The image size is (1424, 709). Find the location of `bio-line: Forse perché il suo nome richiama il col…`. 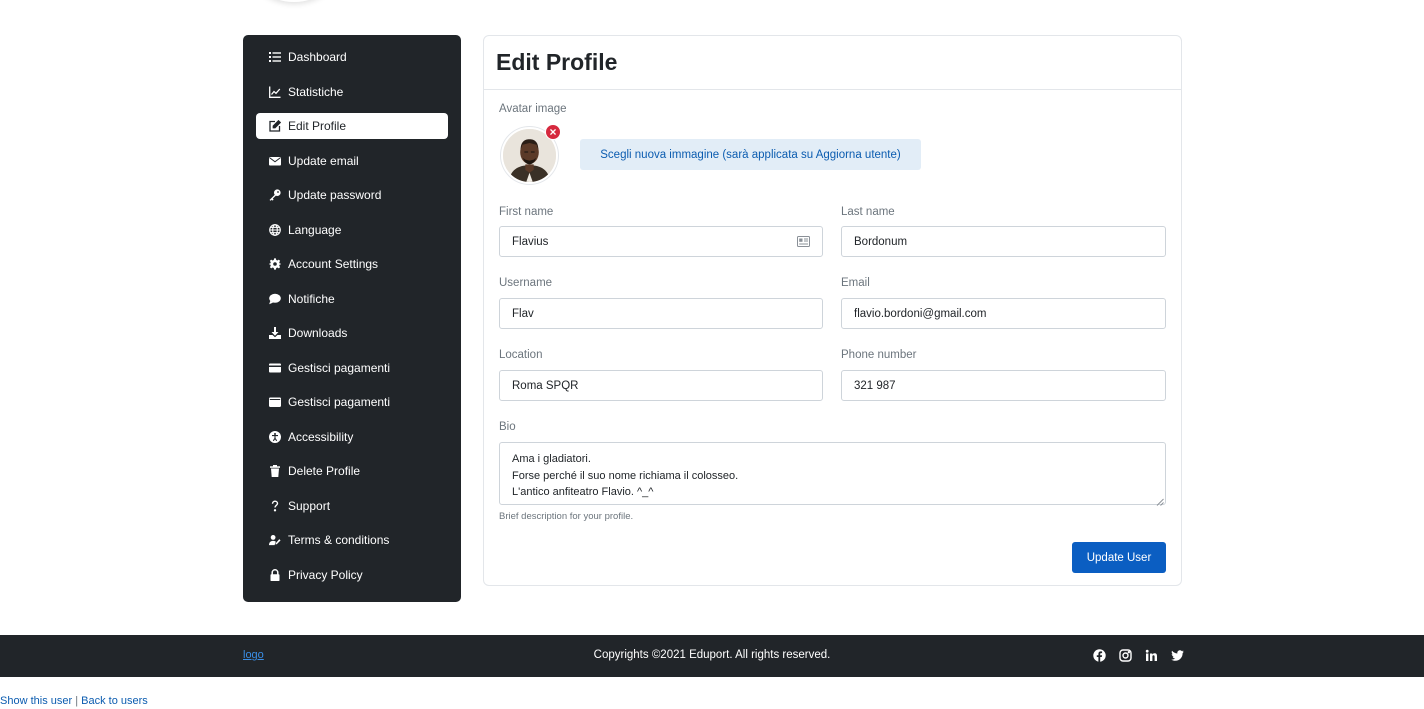

bio-line: Forse perché il suo nome richiama il col… is located at coordinates (625, 475).